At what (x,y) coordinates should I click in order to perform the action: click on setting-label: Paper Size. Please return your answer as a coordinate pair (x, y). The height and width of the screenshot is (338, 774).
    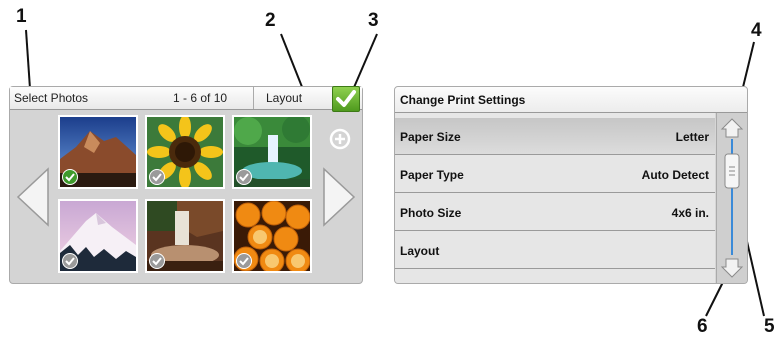
    Looking at the image, I should click on (430, 137).